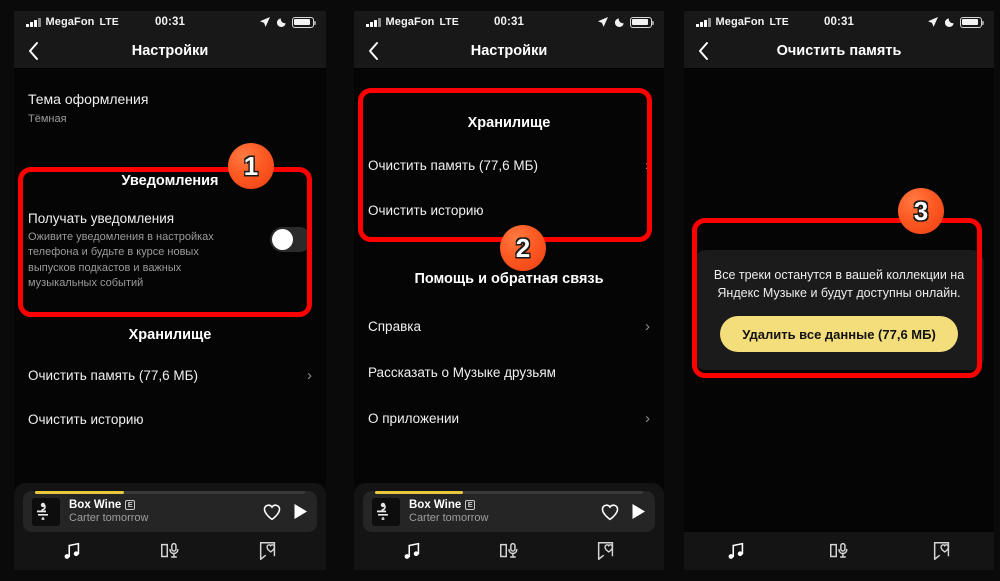 The width and height of the screenshot is (1000, 581). Describe the element at coordinates (949, 22) in the screenshot. I see `moon-icon` at that location.